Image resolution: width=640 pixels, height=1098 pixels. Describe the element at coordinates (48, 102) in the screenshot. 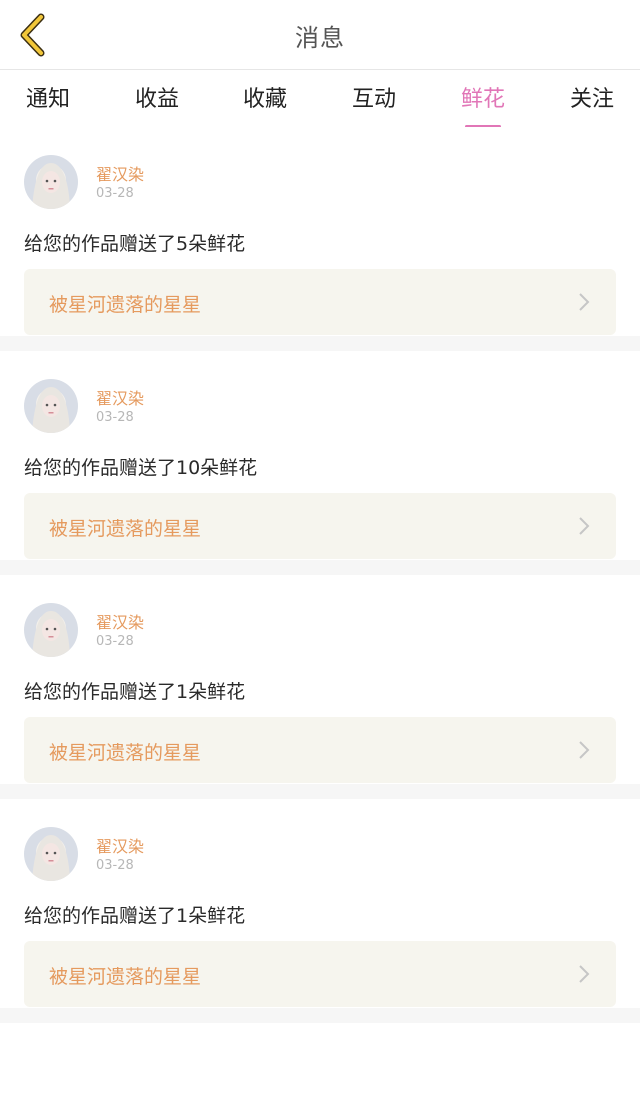

I see `tab-notification: 通知` at that location.